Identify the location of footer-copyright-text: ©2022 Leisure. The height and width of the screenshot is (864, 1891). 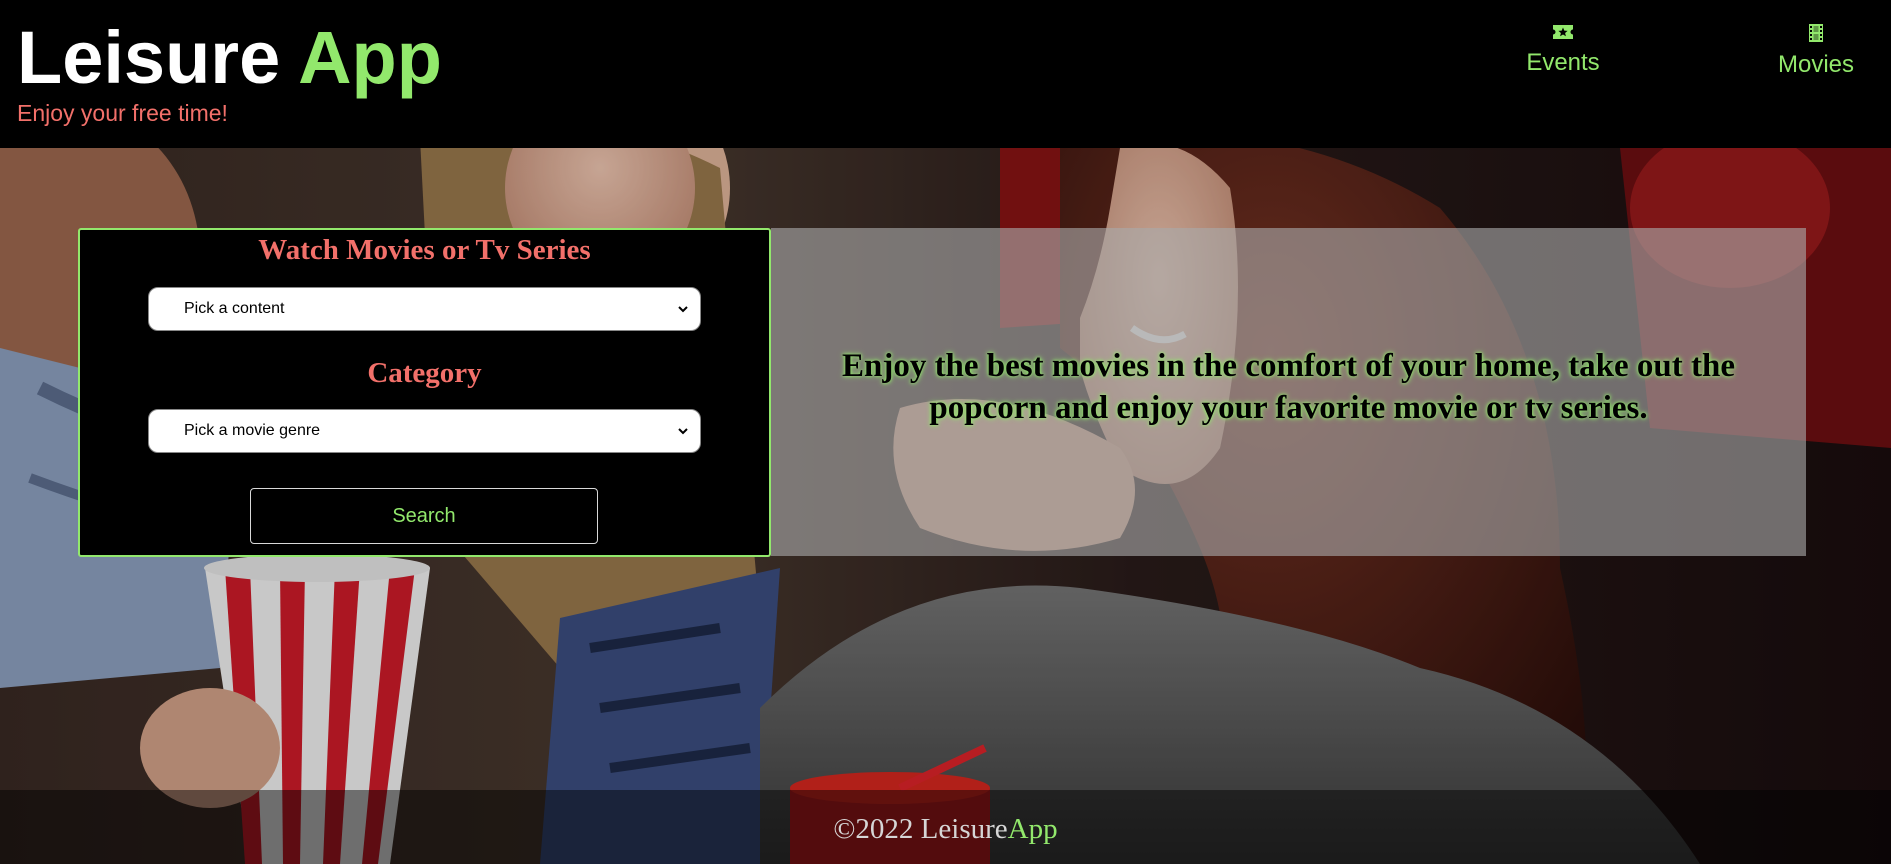
(920, 828).